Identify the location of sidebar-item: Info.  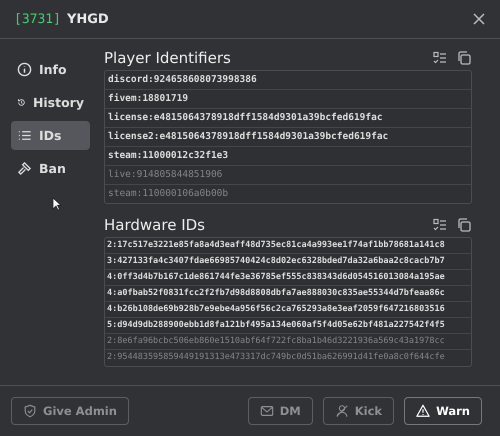
(50, 69).